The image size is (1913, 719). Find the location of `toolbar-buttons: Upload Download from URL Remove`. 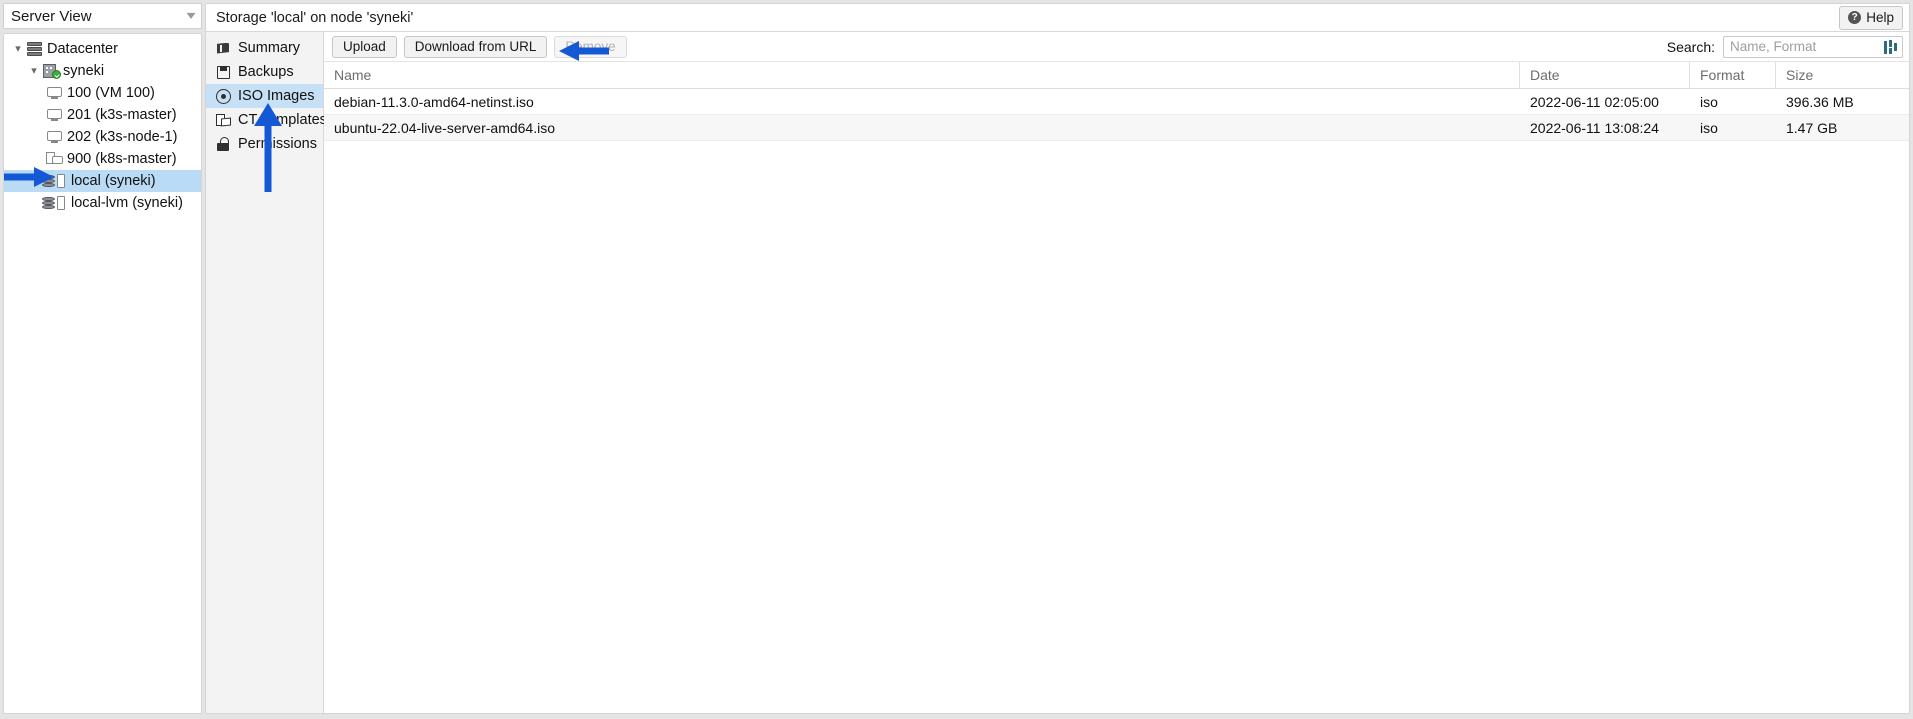

toolbar-buttons: Upload Download from URL Remove is located at coordinates (479, 46).